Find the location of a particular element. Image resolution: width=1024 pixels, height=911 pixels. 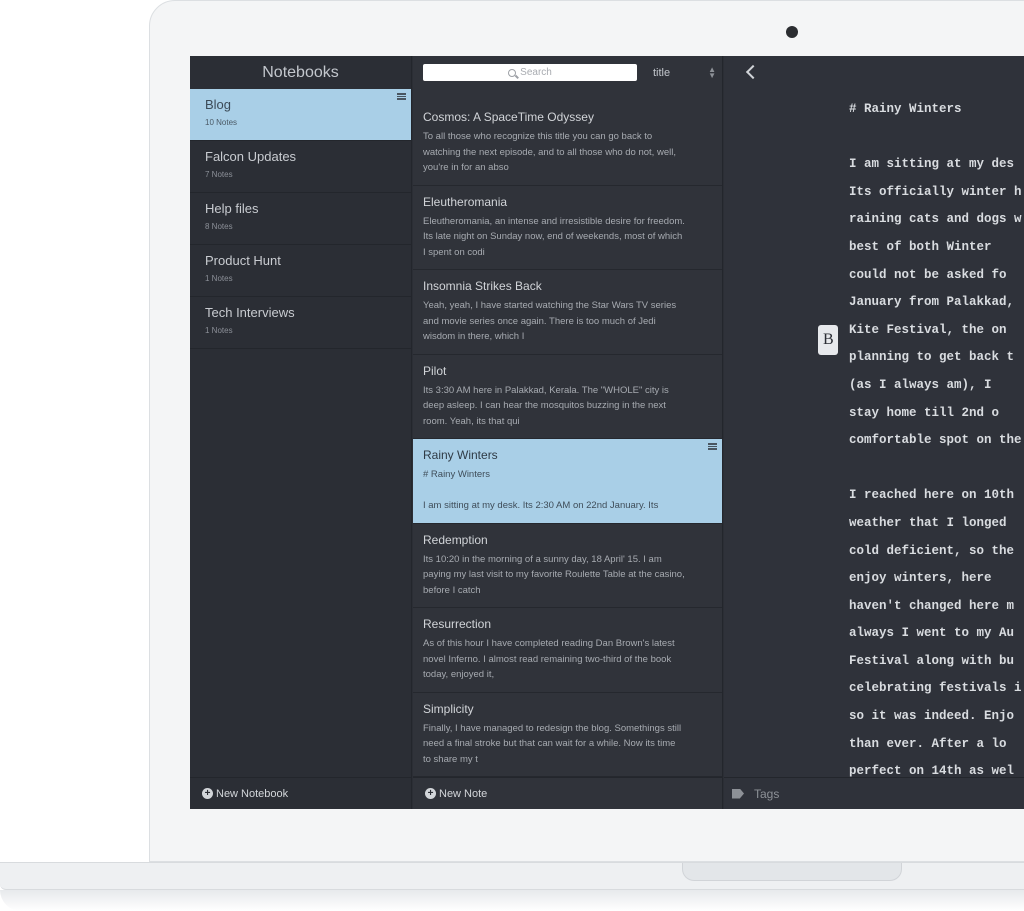

editor-line: Kite Festival, the on is located at coordinates (928, 329).